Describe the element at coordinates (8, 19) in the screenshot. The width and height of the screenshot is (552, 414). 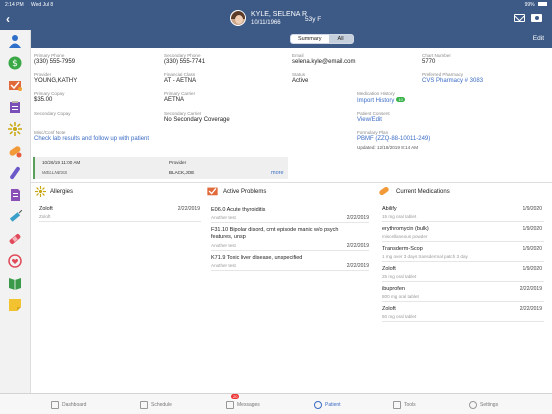
I see `back-chevron-icon: ‹` at that location.